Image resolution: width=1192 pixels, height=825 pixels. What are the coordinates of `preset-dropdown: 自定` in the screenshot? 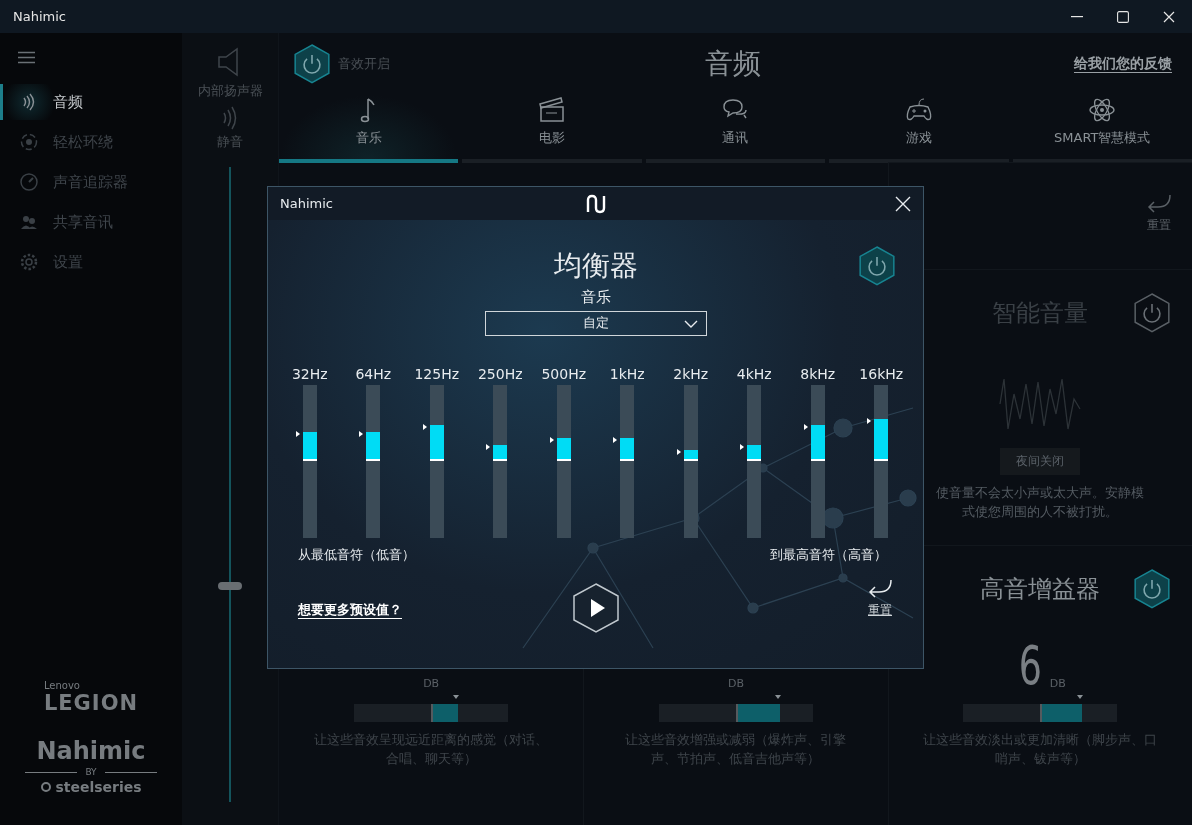 It's located at (595, 323).